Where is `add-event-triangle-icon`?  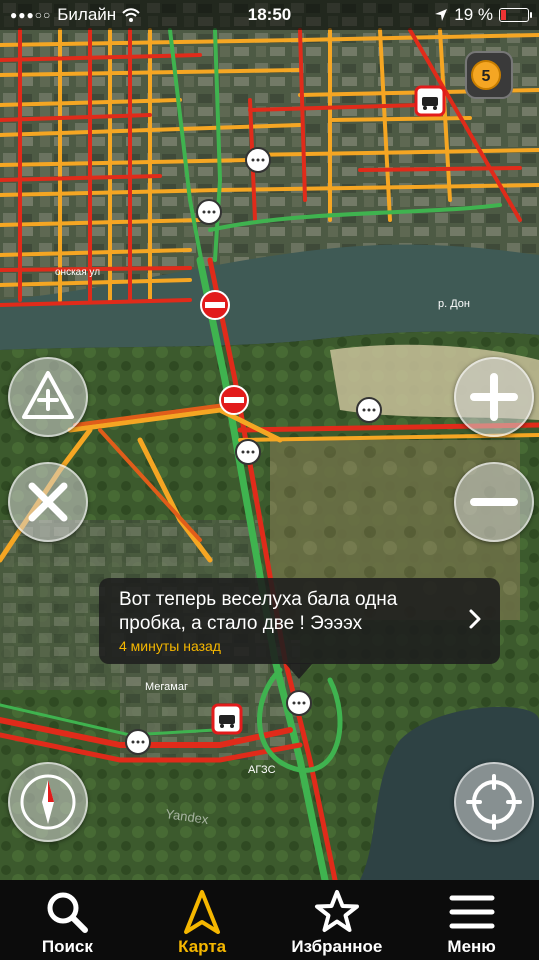 add-event-triangle-icon is located at coordinates (48, 395).